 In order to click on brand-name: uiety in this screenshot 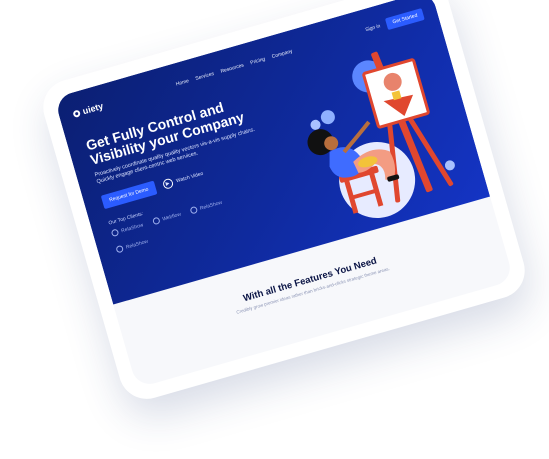, I will do `click(93, 108)`.